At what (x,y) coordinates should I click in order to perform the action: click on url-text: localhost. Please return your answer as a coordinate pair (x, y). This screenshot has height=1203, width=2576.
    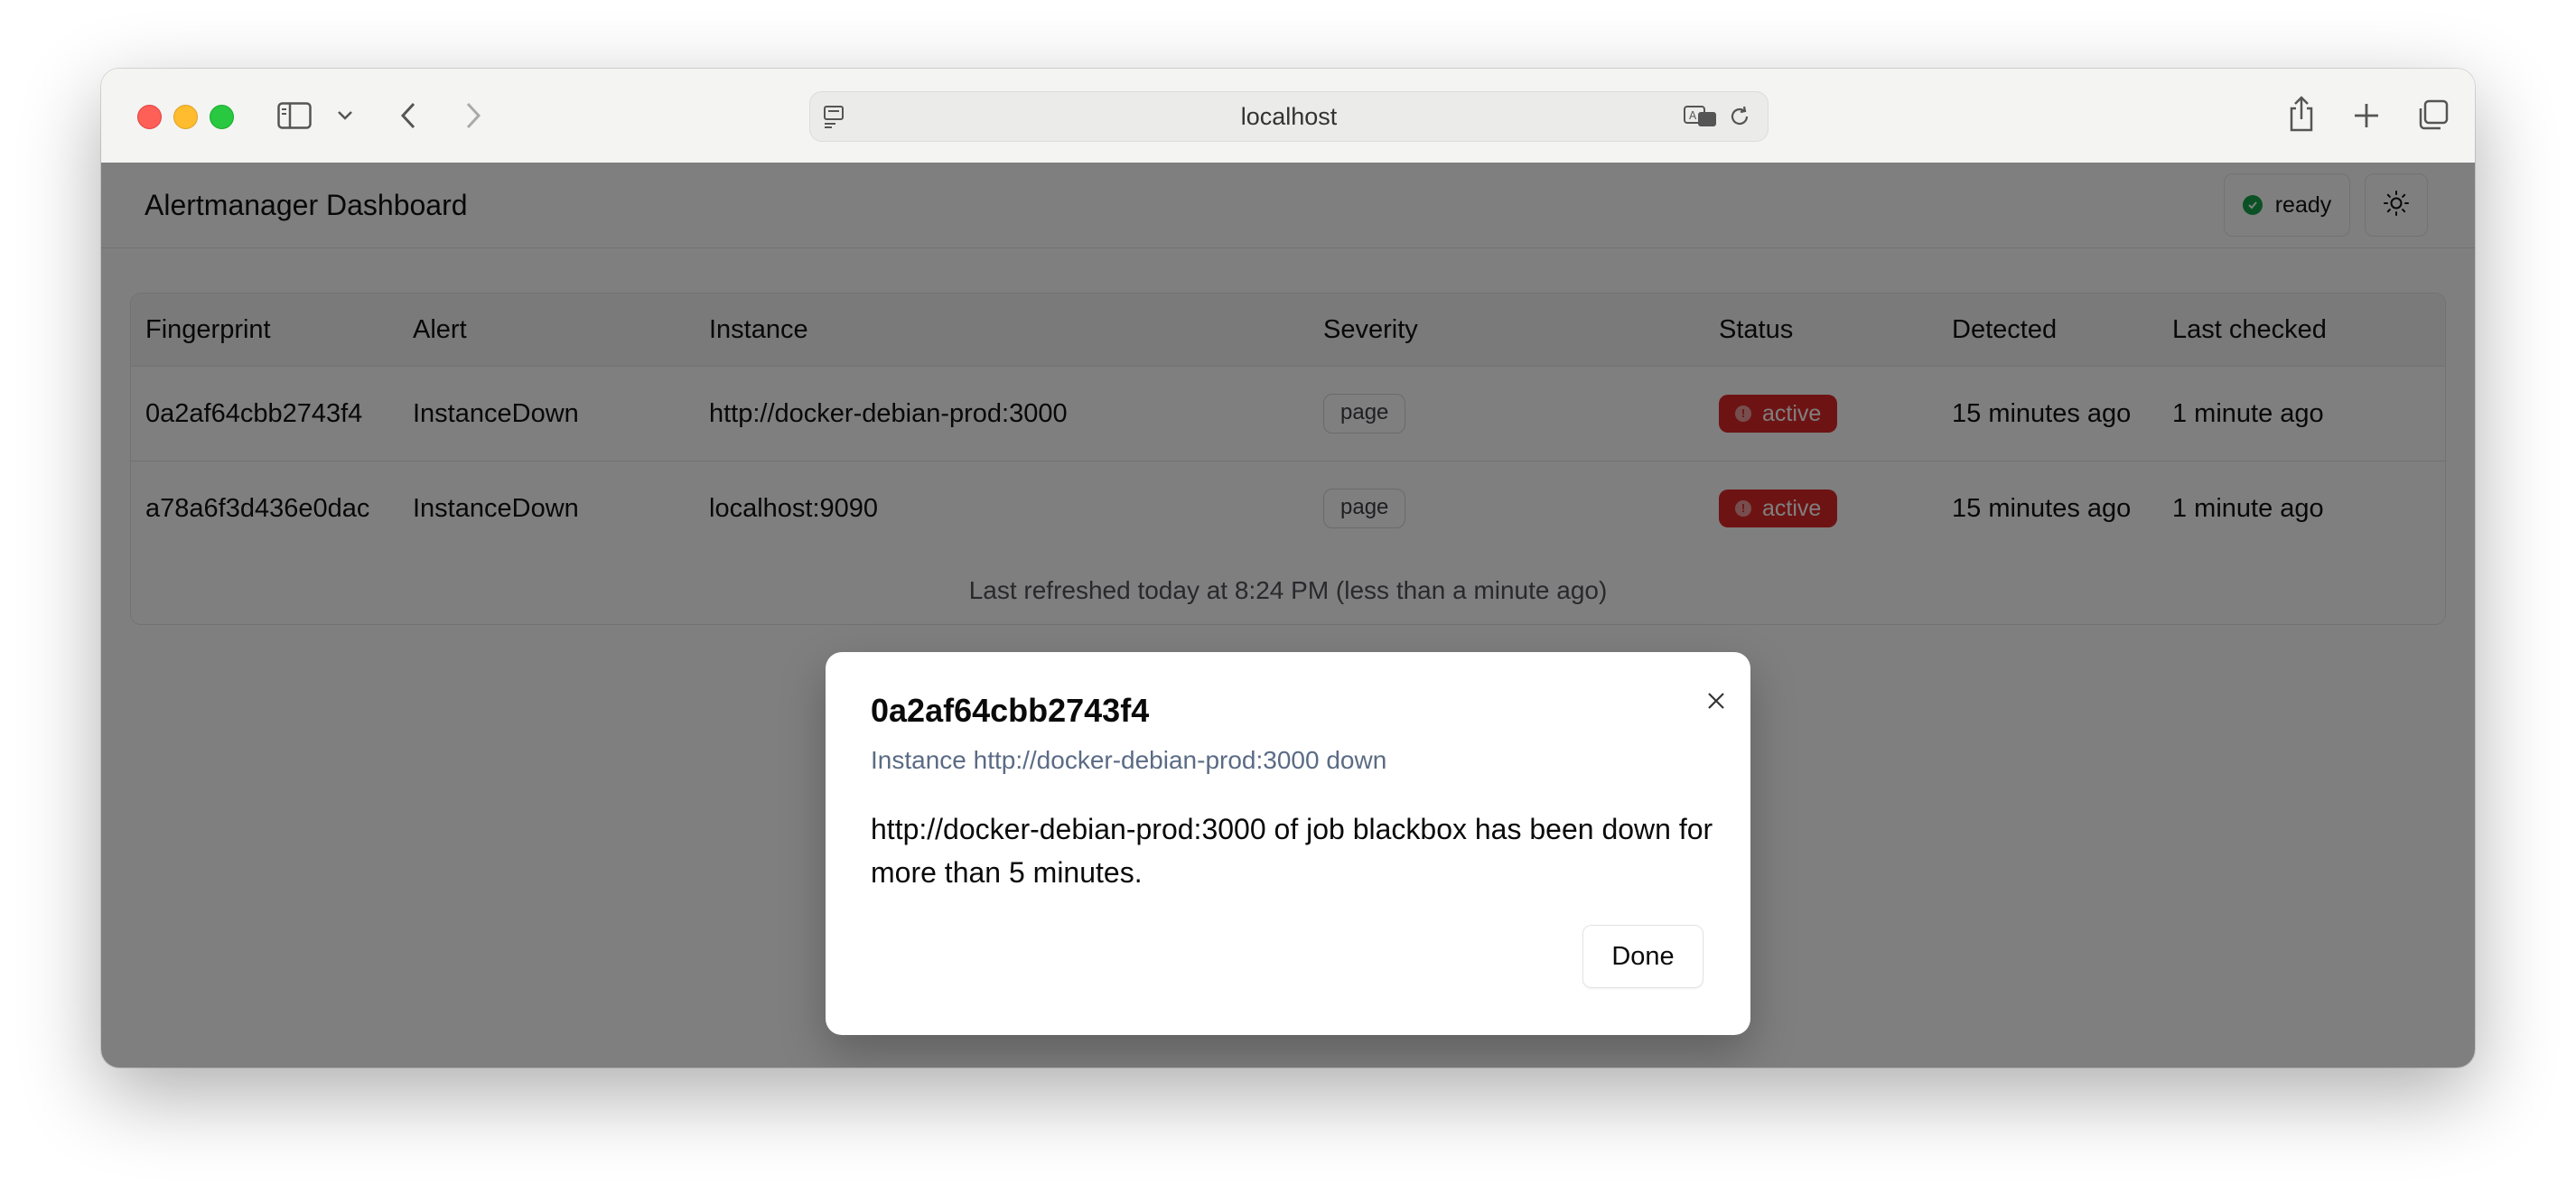
    Looking at the image, I should click on (1289, 116).